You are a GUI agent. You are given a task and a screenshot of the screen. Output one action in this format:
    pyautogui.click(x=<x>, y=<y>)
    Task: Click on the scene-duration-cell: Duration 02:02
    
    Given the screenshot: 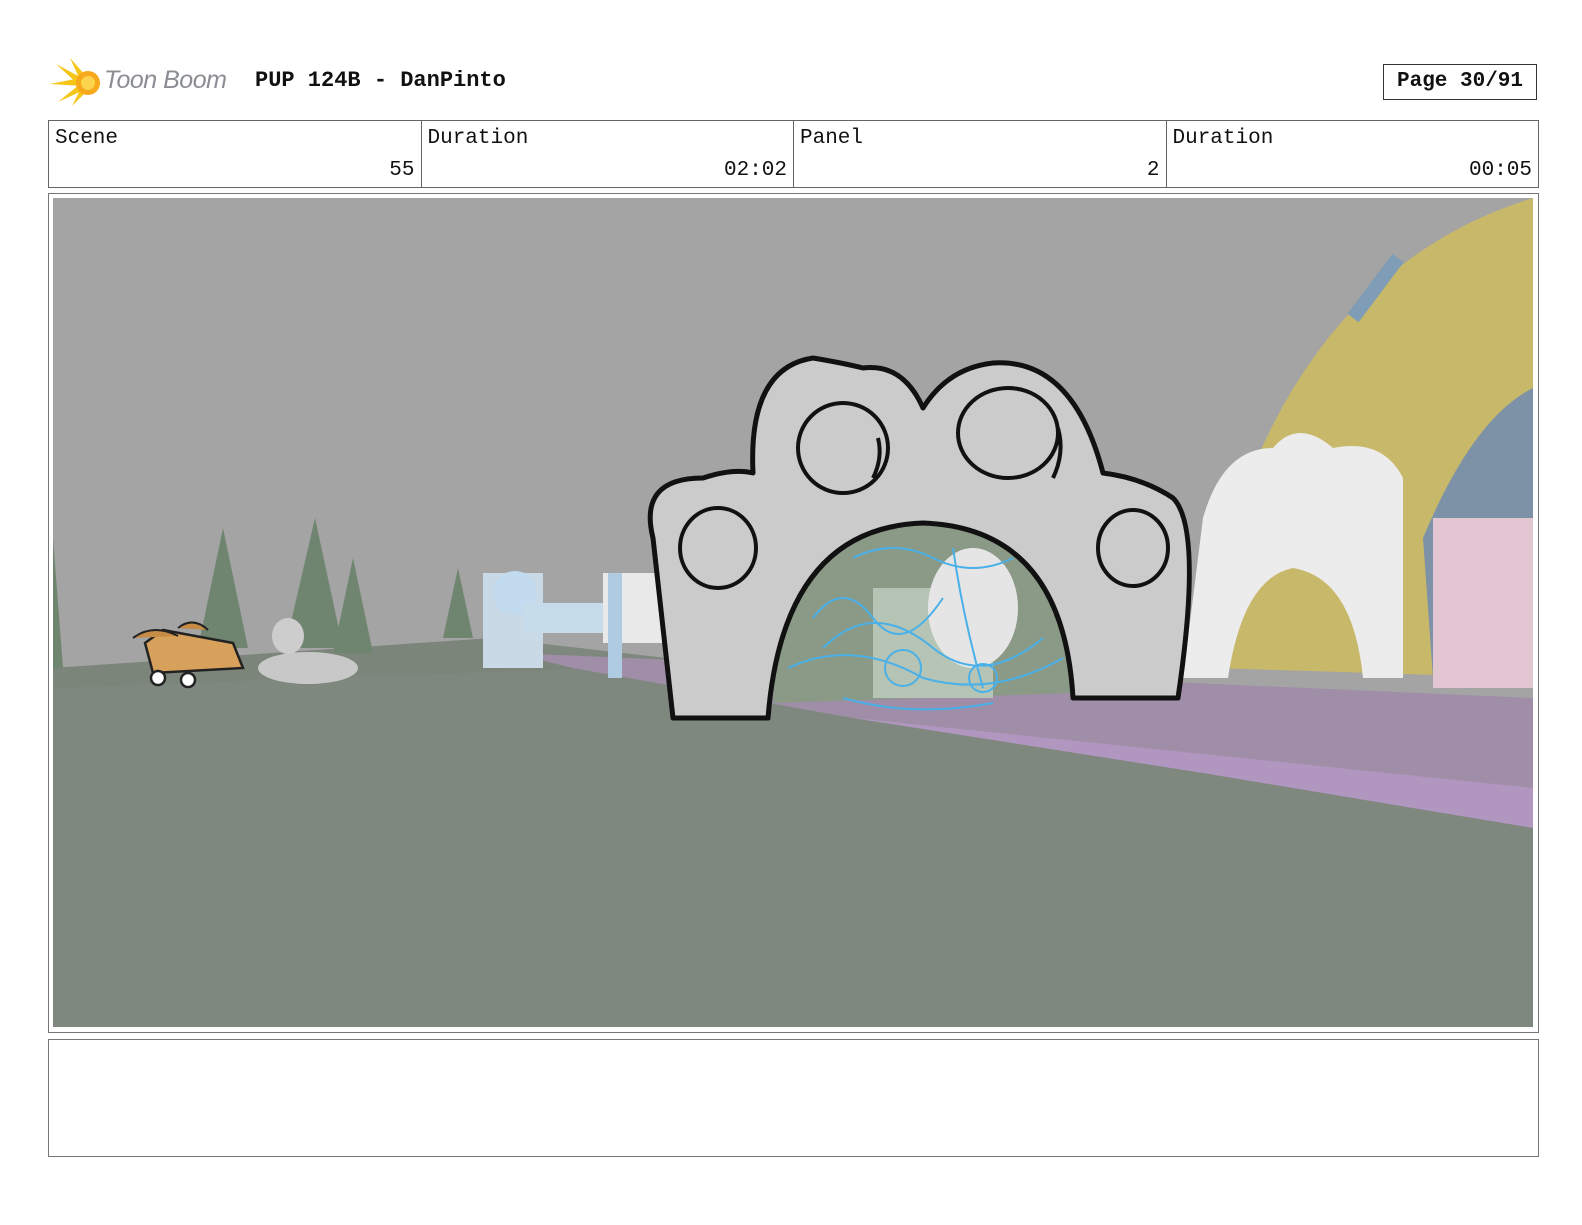 What is the action you would take?
    pyautogui.click(x=608, y=154)
    